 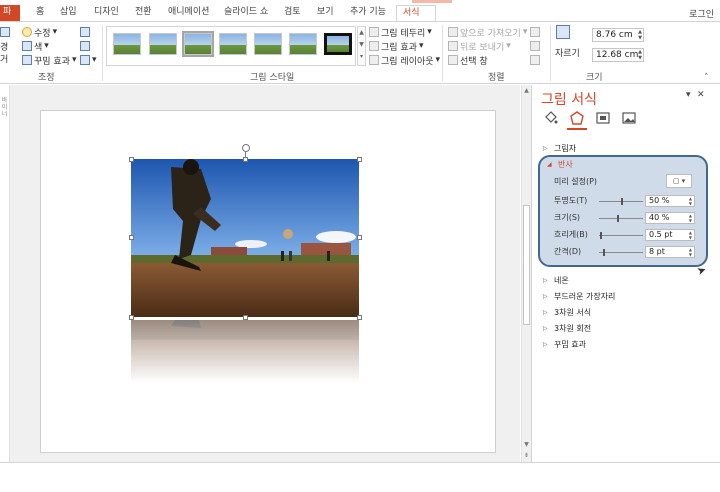 I want to click on width-field: 12.68 cm ▲ ▼, so click(x=618, y=55).